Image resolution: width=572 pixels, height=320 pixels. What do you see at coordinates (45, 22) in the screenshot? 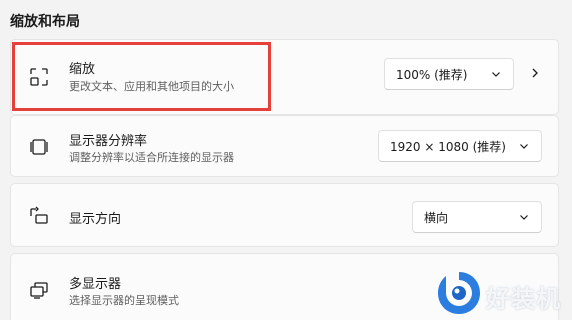
I see `section-title: 缩放和布局` at bounding box center [45, 22].